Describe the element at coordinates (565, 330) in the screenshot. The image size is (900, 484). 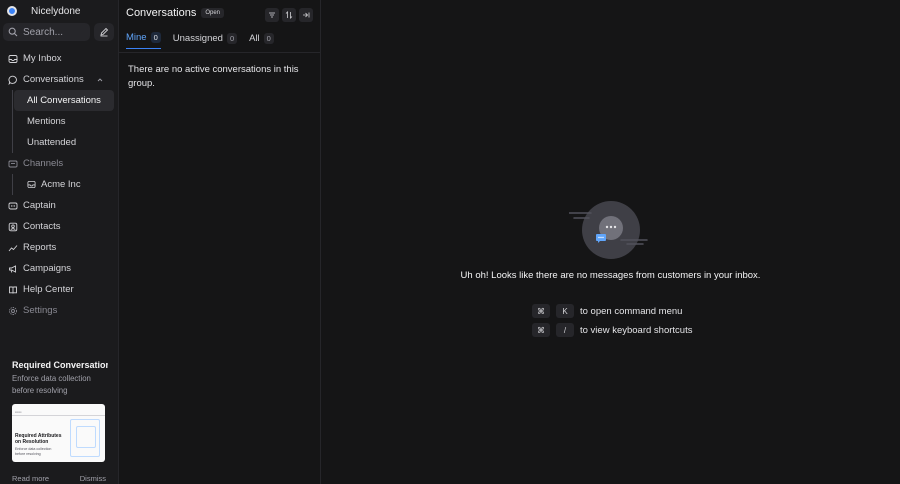
I see `shortcut-key: /` at that location.